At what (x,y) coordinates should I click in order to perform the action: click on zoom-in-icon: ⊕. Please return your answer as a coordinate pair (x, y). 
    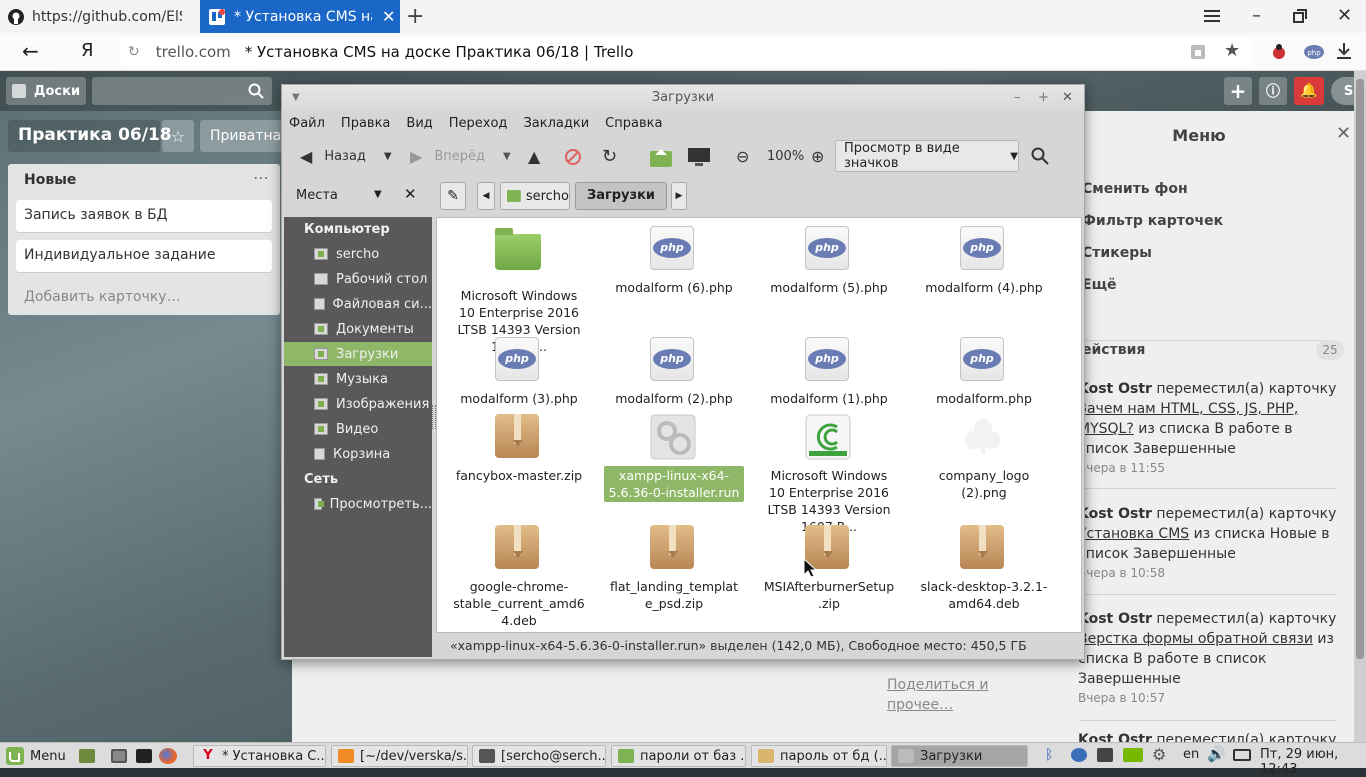
    Looking at the image, I should click on (817, 156).